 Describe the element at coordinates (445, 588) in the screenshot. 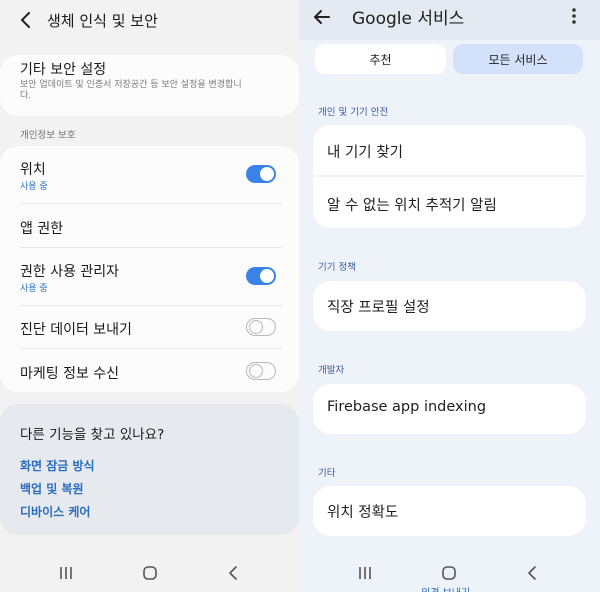

I see `send-feedback-link: 의견 보내기` at that location.